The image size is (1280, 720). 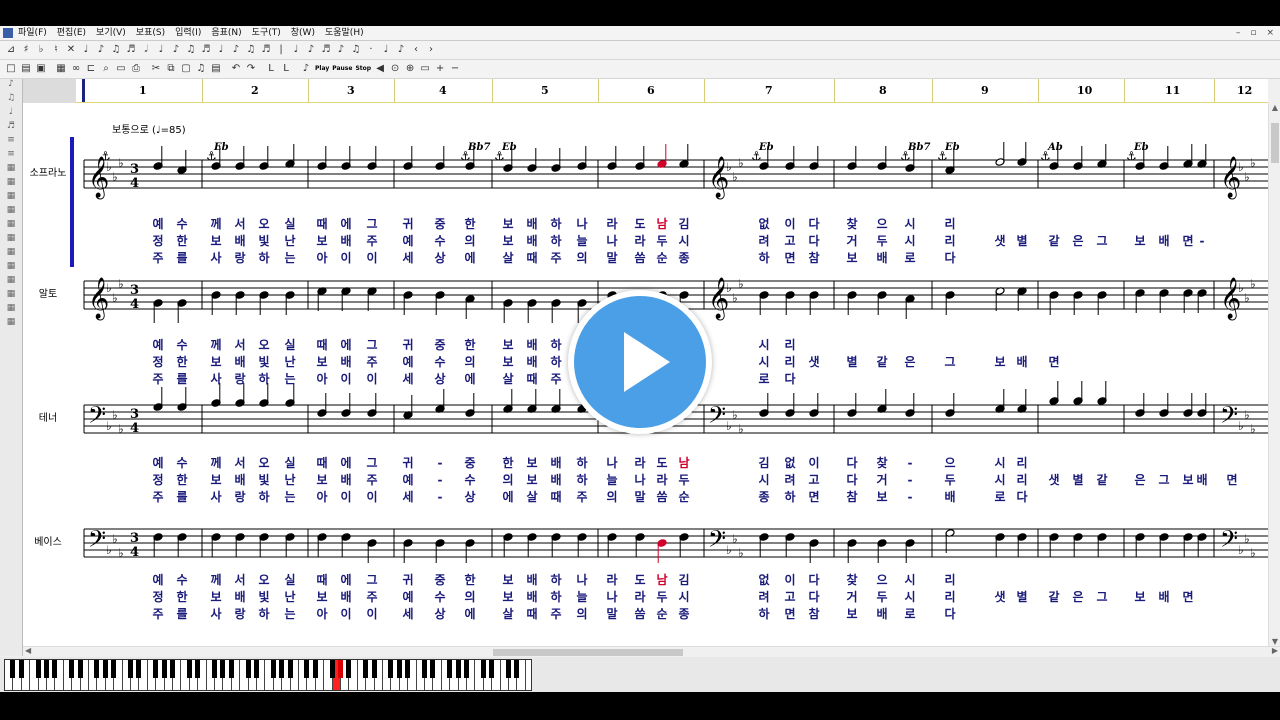 I want to click on lyric-syllable: 아, so click(x=321, y=496).